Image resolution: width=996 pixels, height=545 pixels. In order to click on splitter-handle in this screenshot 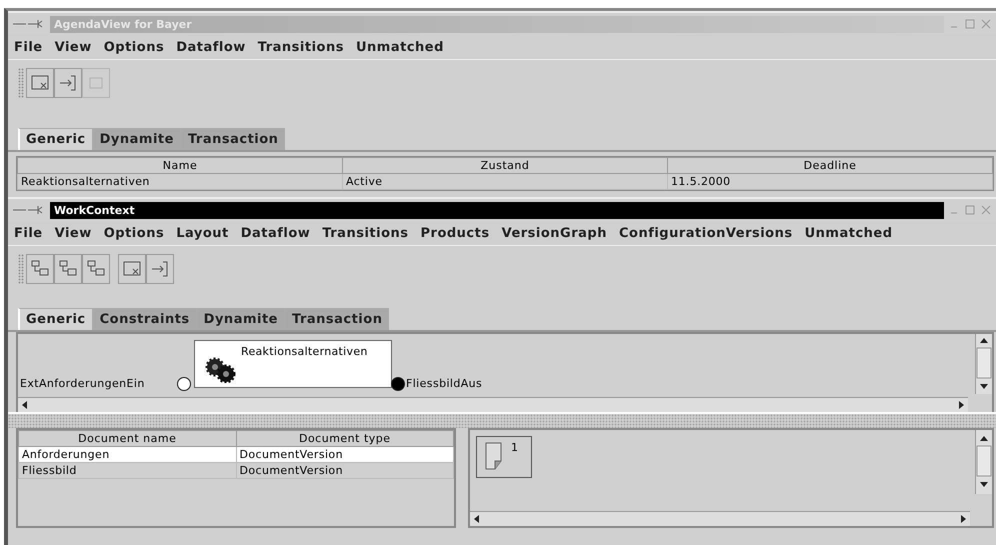, I will do `click(502, 420)`.